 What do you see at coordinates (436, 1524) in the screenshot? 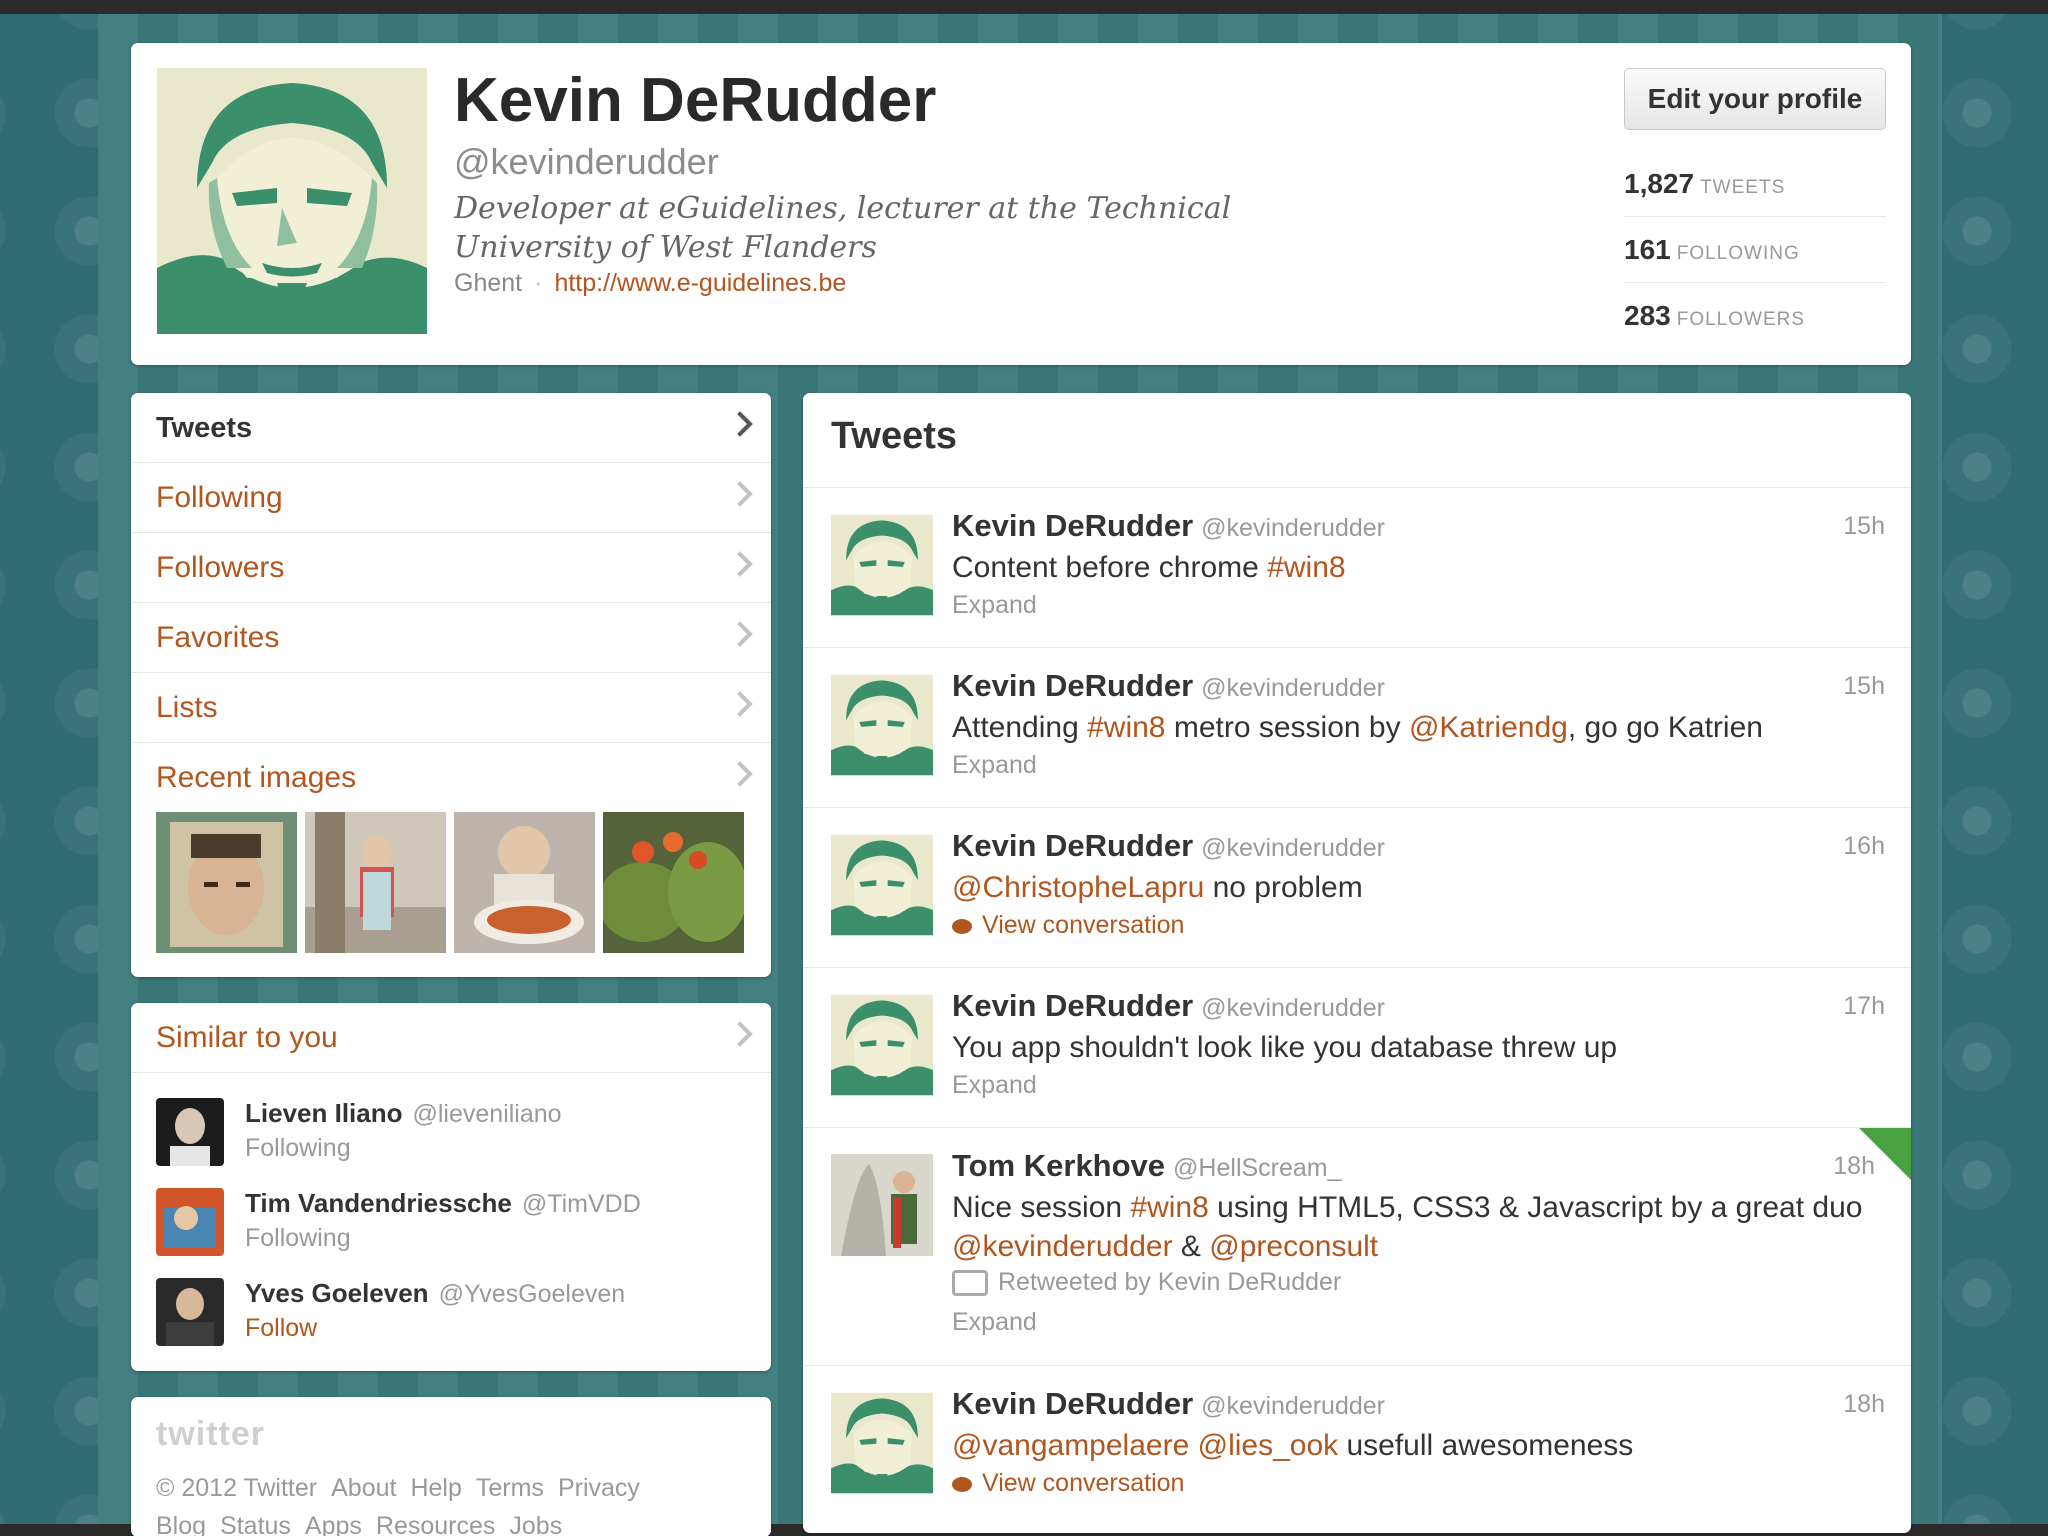
I see `footer-link-resources: Resources` at bounding box center [436, 1524].